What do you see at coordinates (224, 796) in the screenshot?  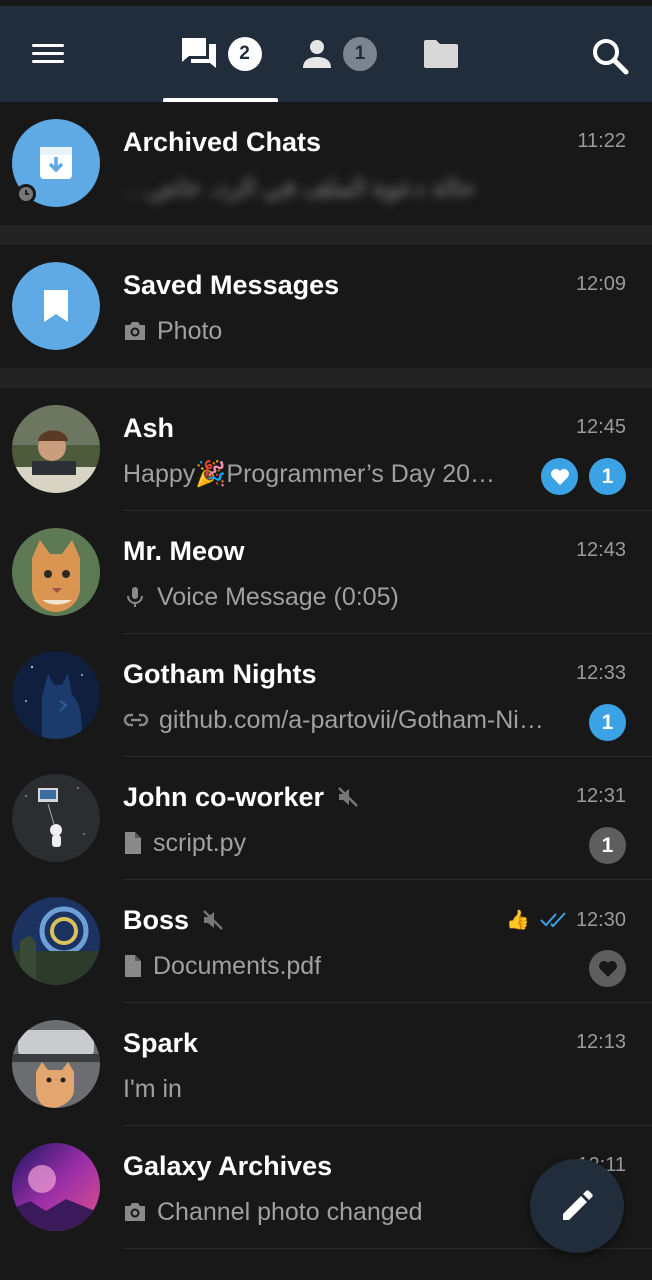 I see `chat-name: John co-worker` at bounding box center [224, 796].